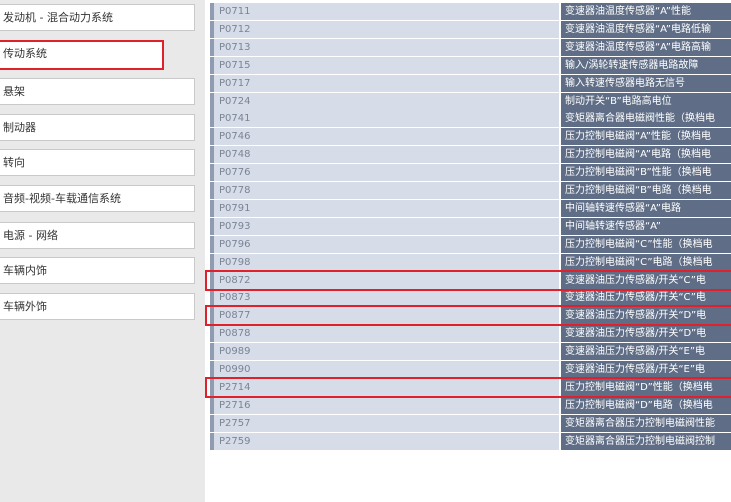  I want to click on dtc-description: 压力控制电磁阀“D”电路（换档电, so click(646, 405).